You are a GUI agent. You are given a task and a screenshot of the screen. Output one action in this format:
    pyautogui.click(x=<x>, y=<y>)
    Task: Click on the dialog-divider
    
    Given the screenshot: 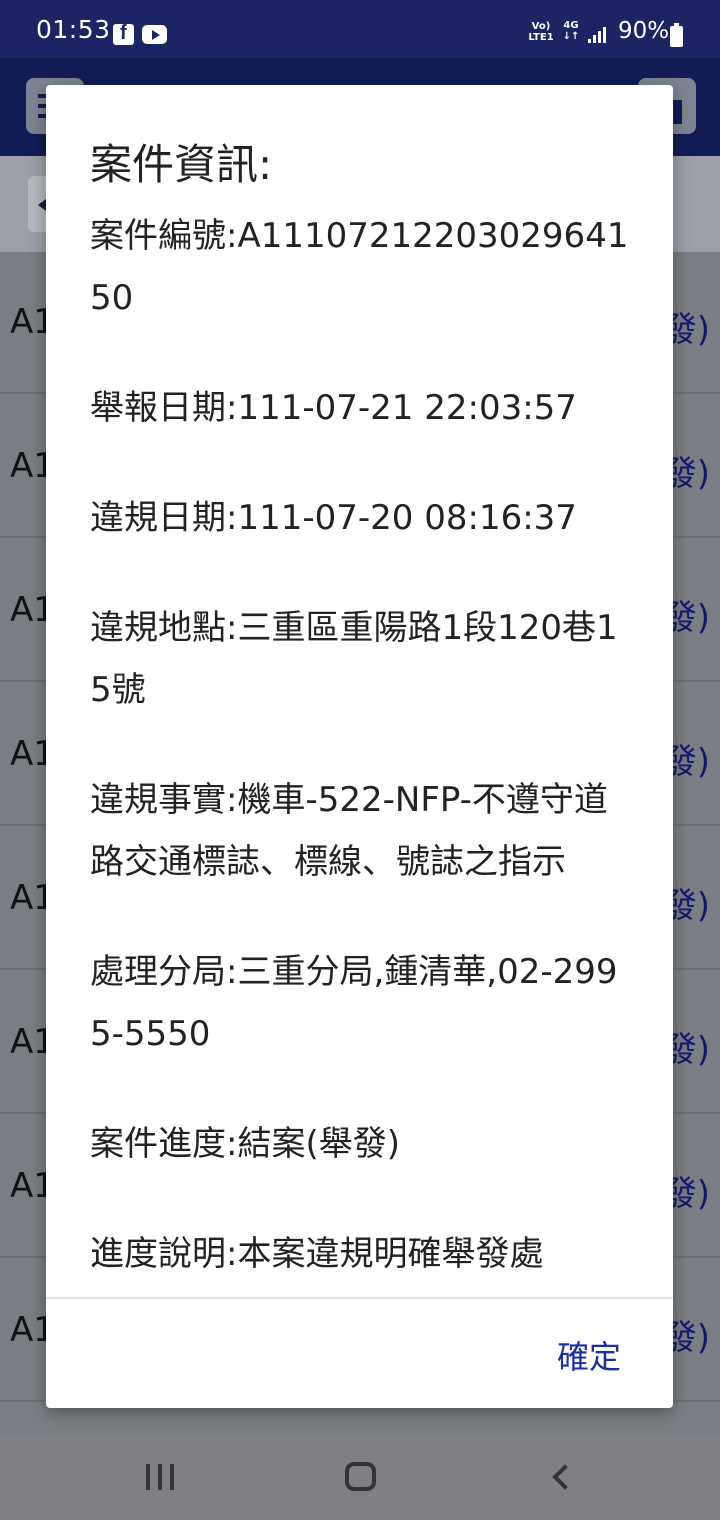 What is the action you would take?
    pyautogui.click(x=359, y=1298)
    